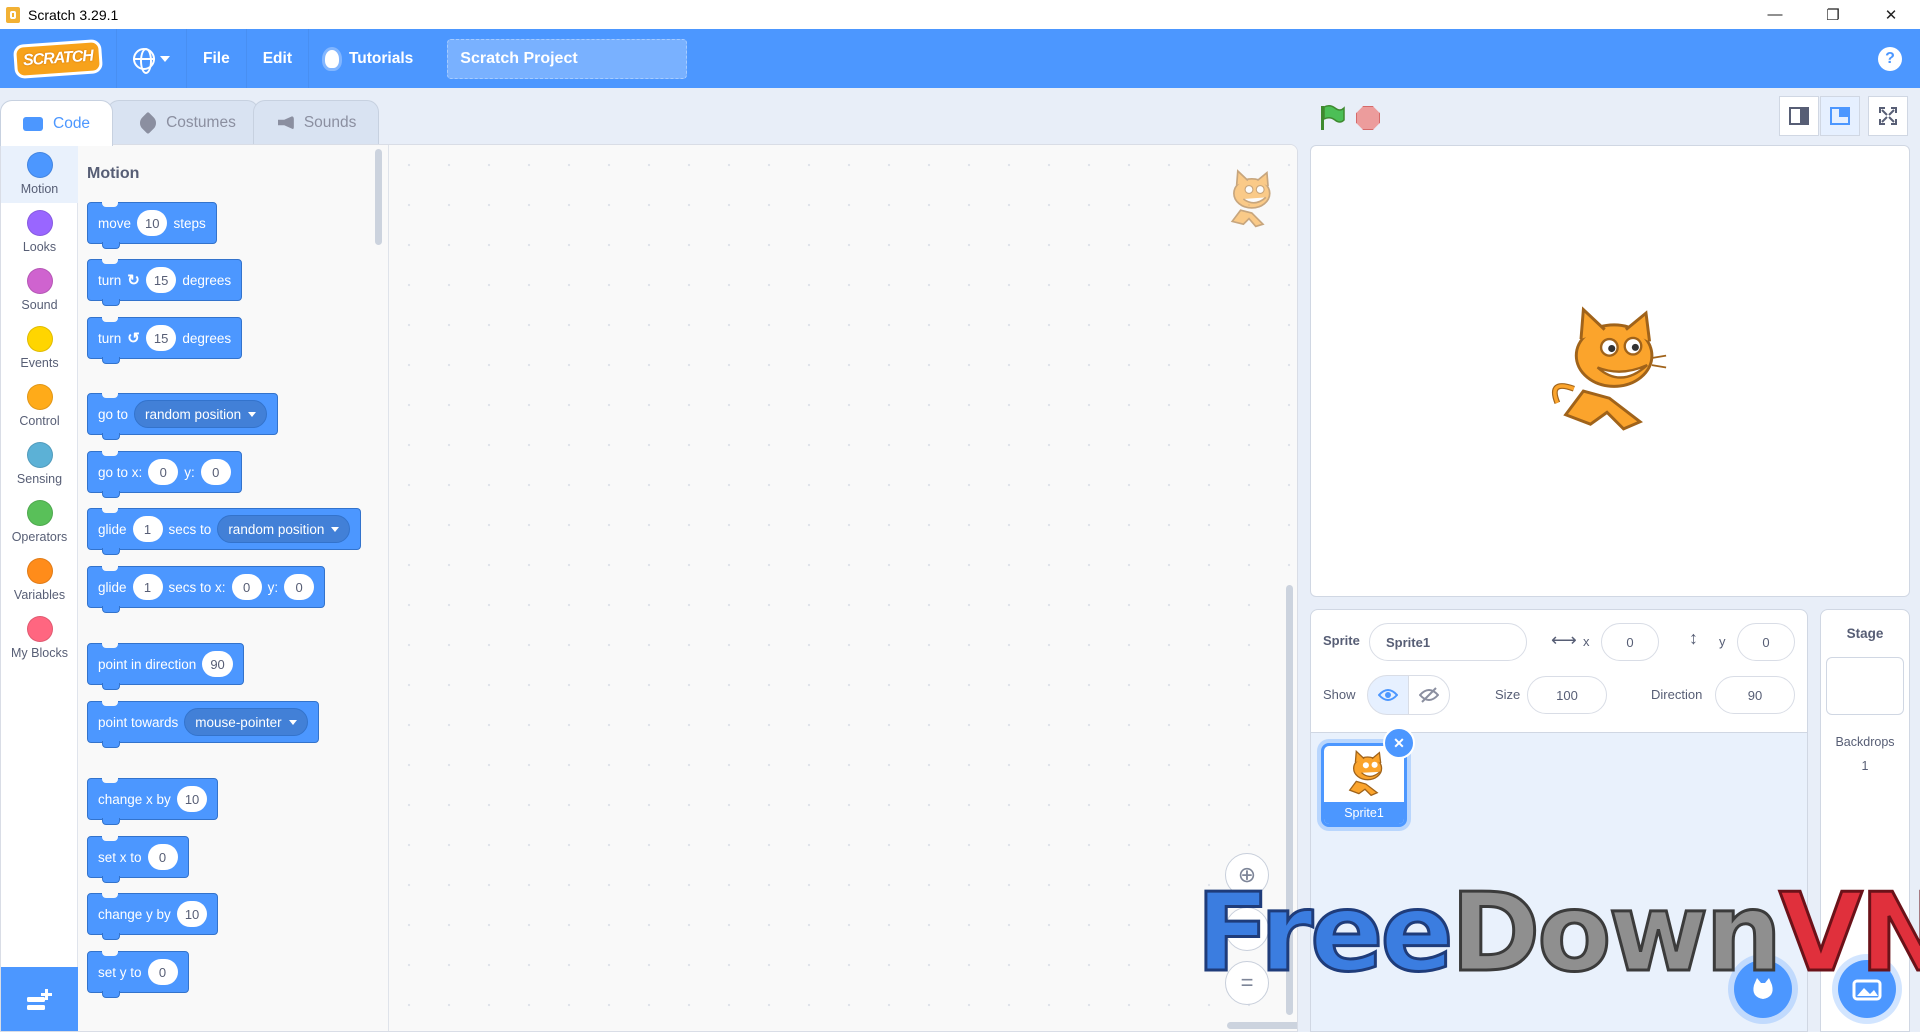 This screenshot has height=1032, width=1920. I want to click on speaker-icon, so click(285, 122).